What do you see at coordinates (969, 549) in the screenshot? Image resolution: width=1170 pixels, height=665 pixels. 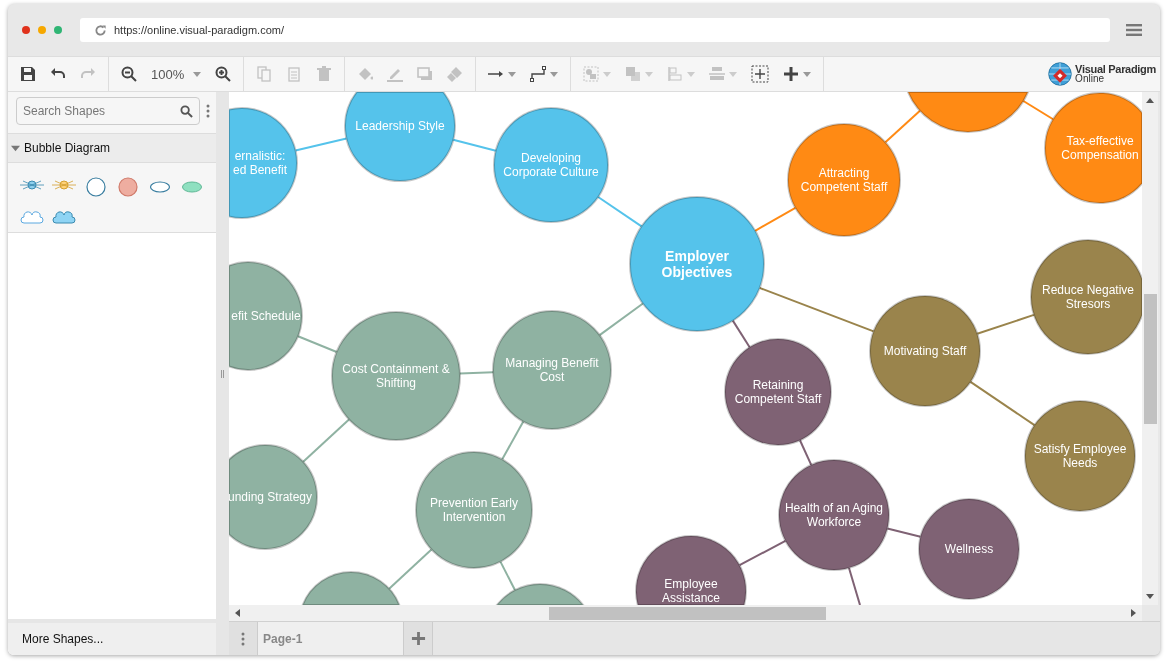 I see `bubble-node: Wellness` at bounding box center [969, 549].